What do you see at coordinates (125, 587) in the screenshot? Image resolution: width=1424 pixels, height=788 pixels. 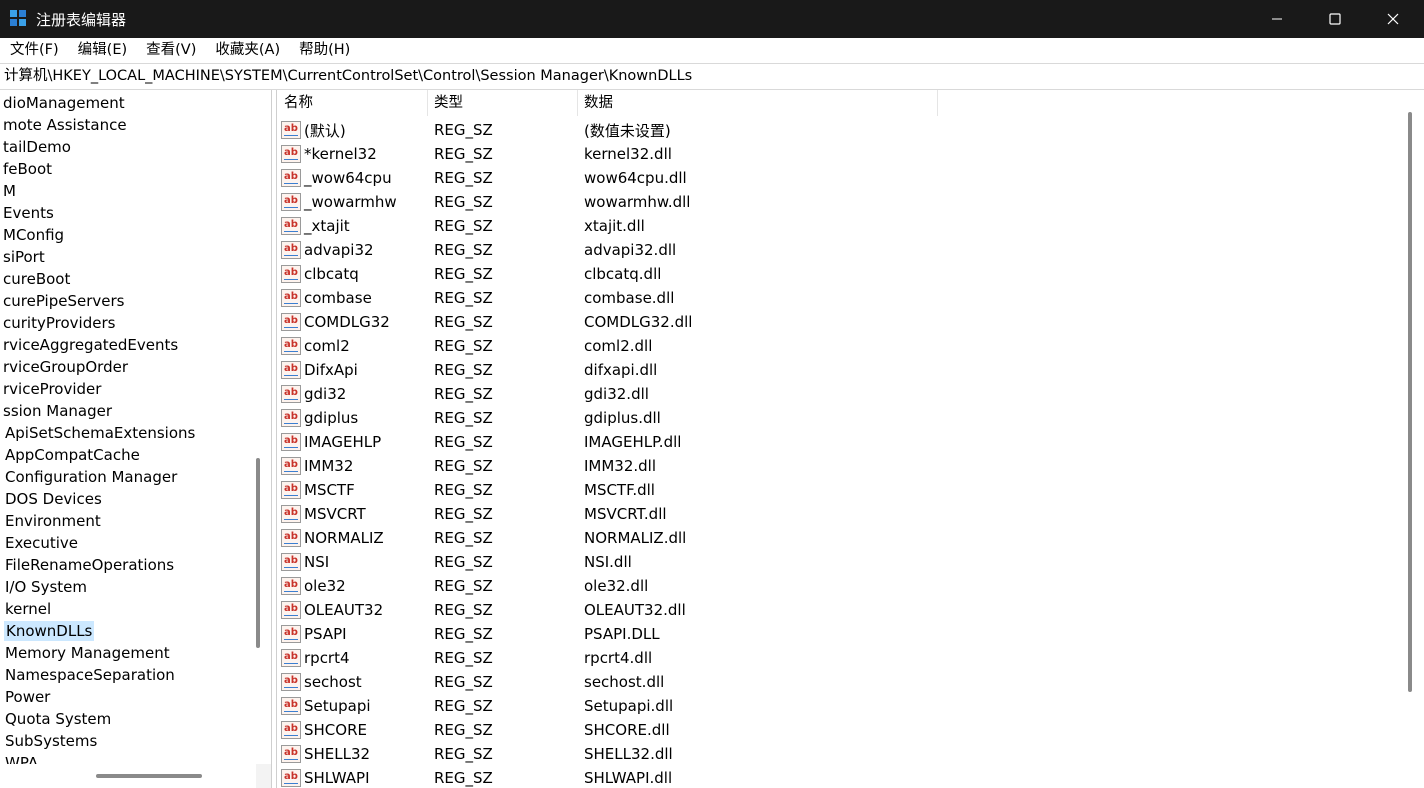 I see `tree-item: I/O System` at bounding box center [125, 587].